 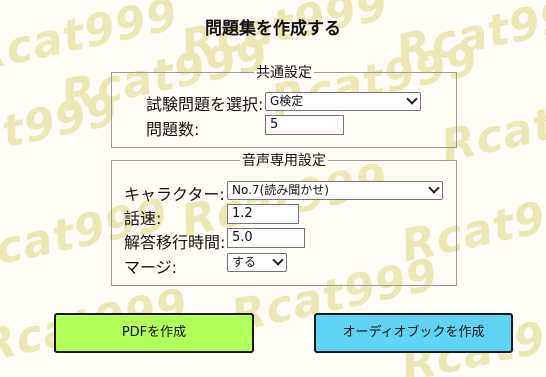 What do you see at coordinates (151, 267) in the screenshot?
I see `merge-label: マージ:` at bounding box center [151, 267].